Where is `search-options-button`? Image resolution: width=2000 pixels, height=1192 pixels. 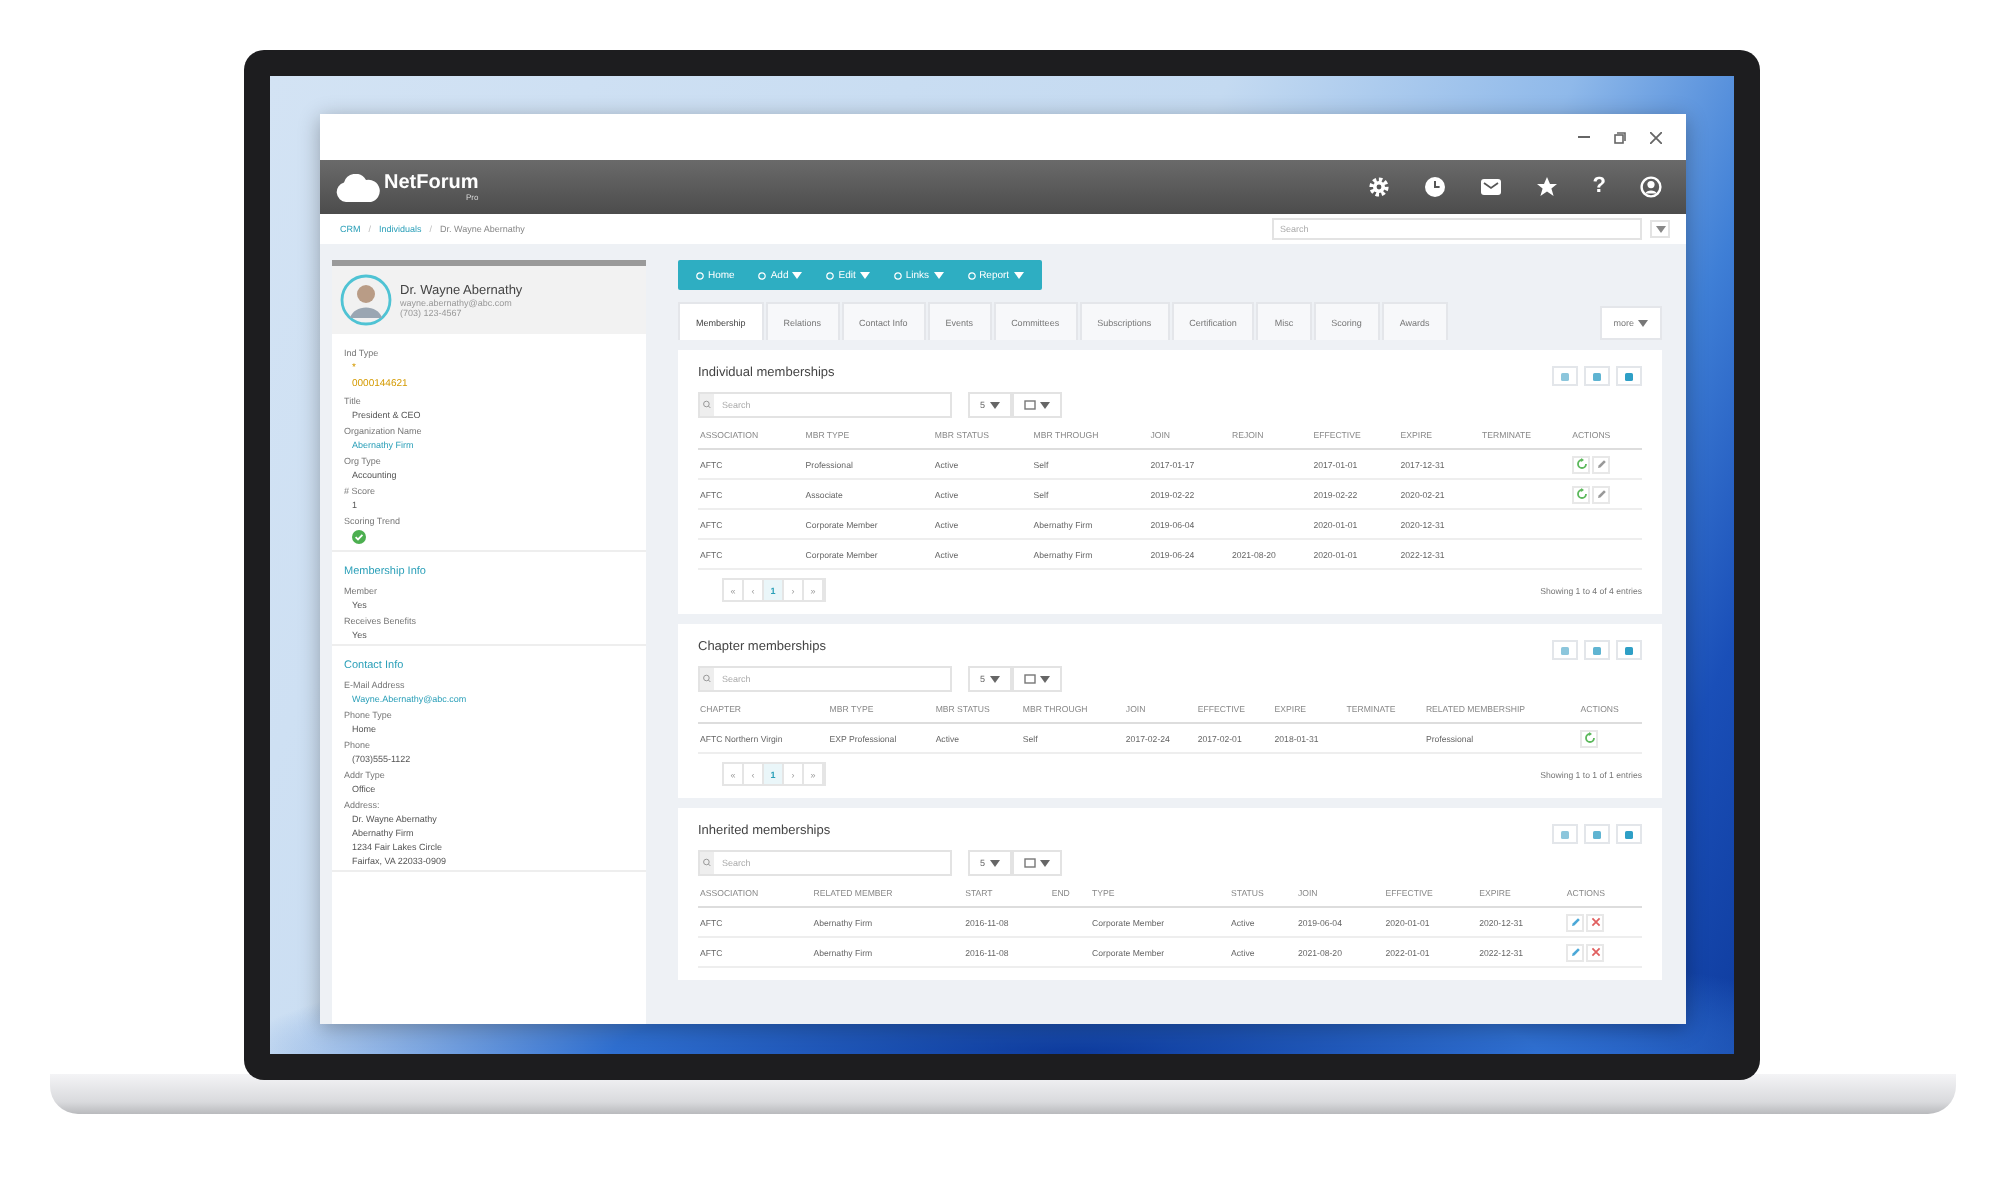
search-options-button is located at coordinates (1660, 229).